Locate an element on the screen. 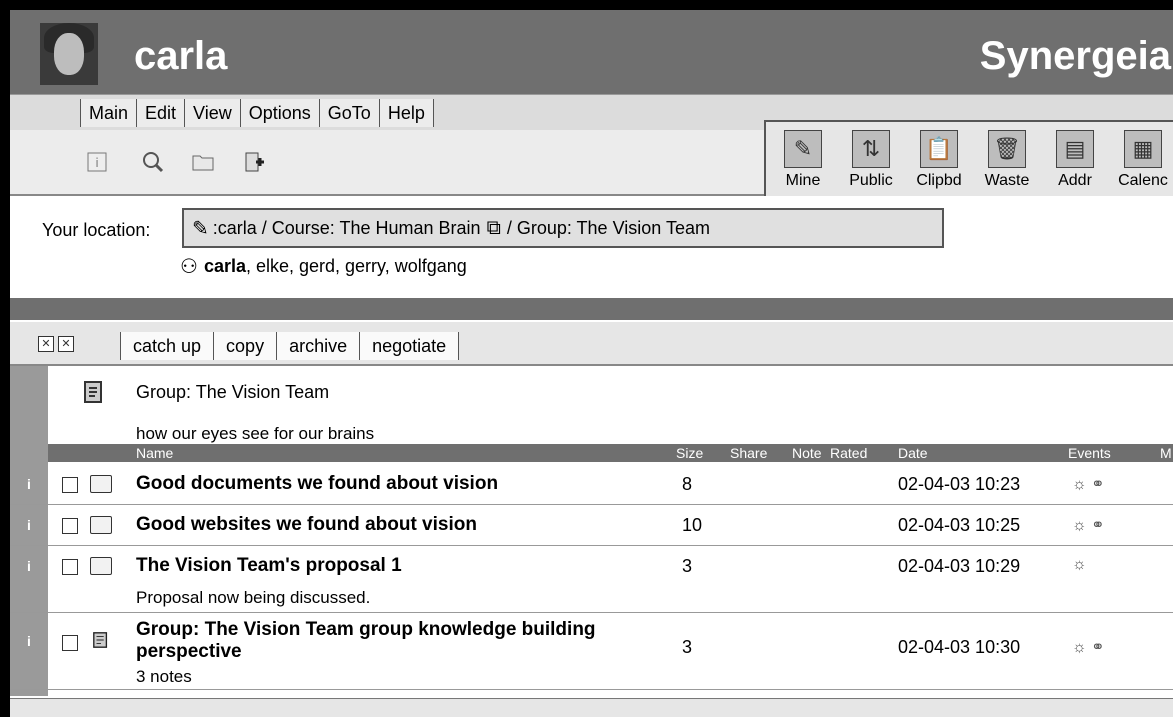  member-list: , elke, gerd, gerry, wolfgang is located at coordinates (356, 266).